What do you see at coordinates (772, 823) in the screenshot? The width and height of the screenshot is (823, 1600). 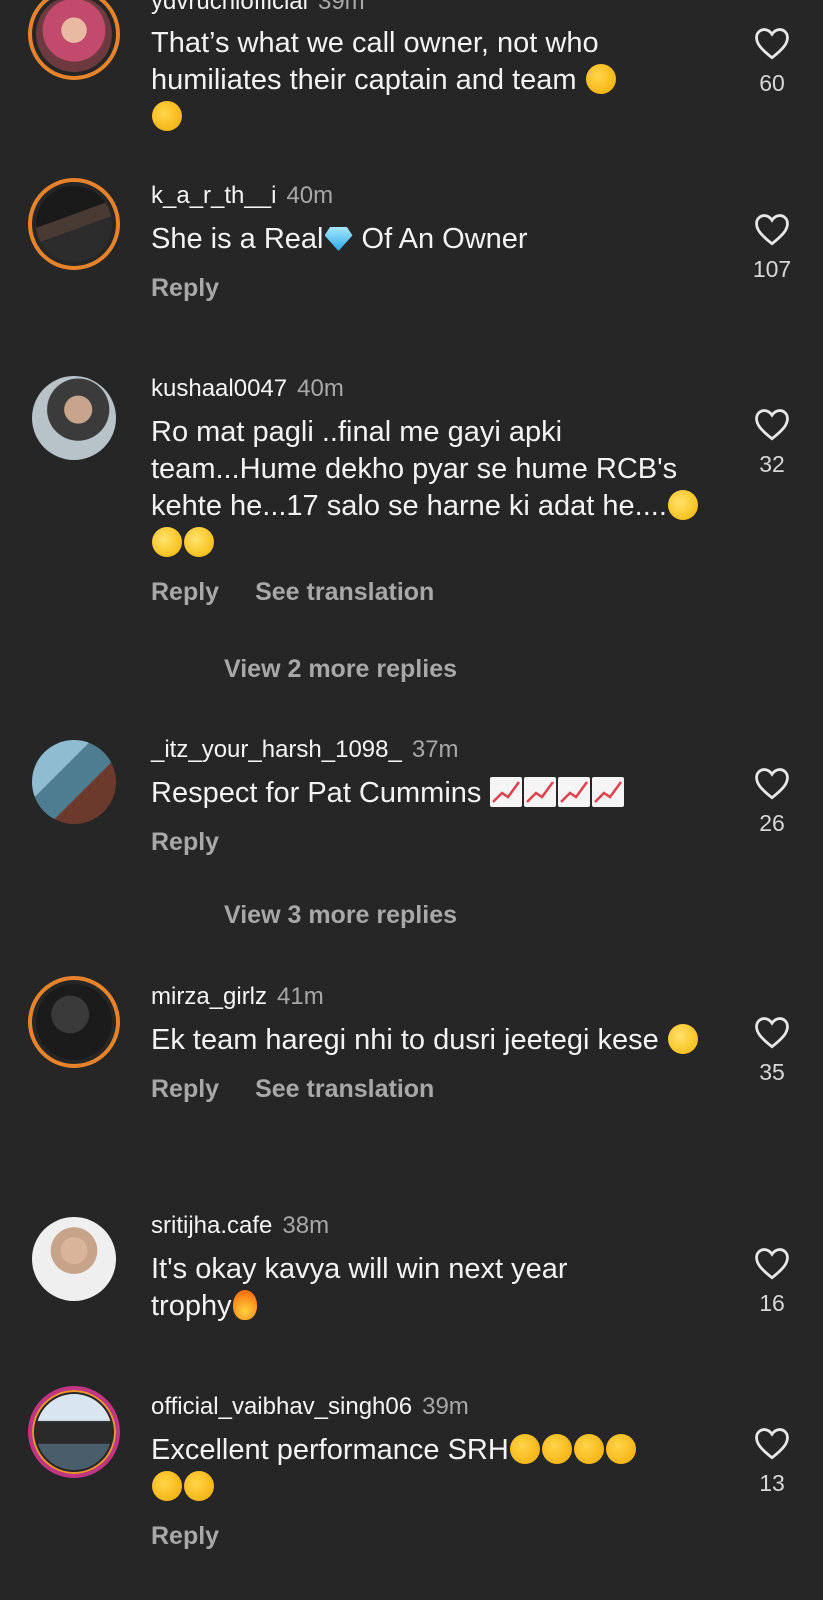 I see `like-count: 26` at bounding box center [772, 823].